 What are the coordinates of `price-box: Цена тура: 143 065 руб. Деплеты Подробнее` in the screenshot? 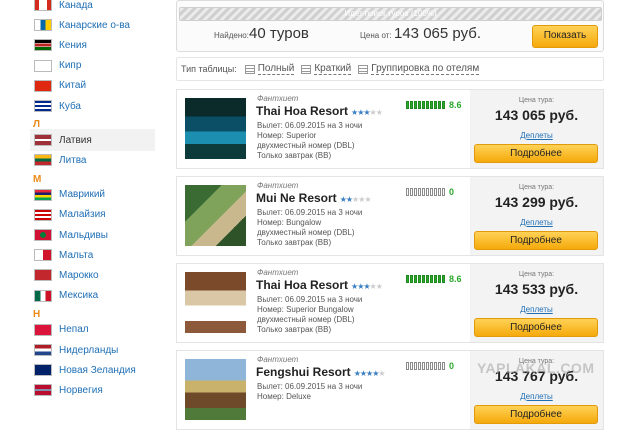 It's located at (536, 129).